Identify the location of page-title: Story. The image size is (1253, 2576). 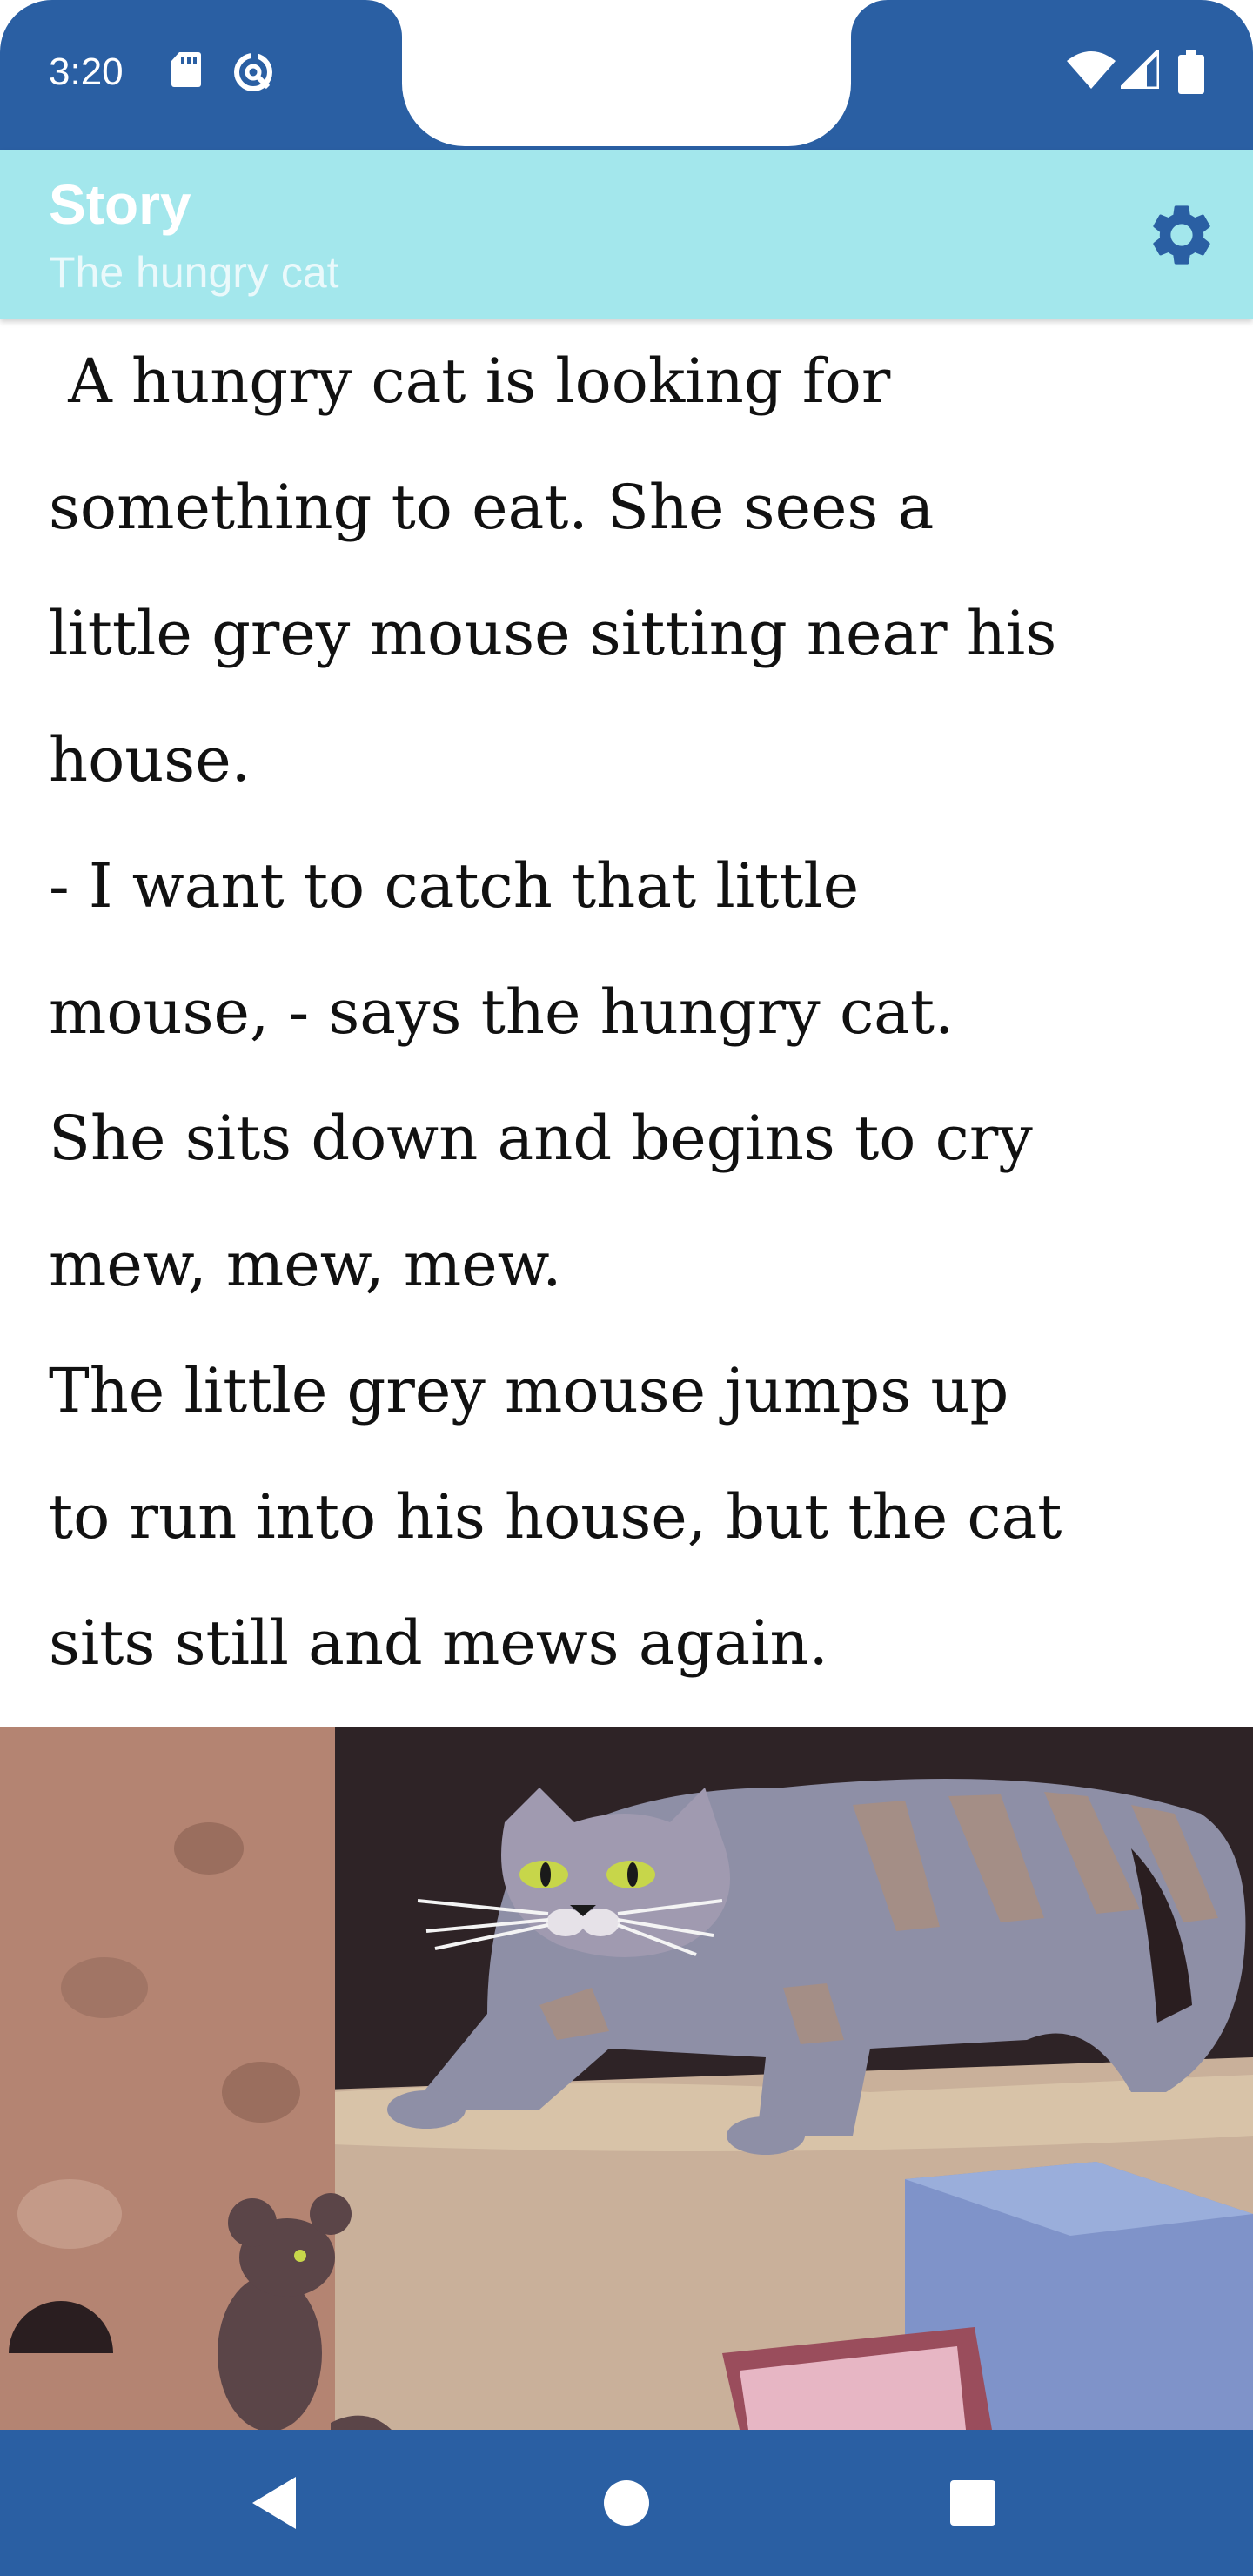
(120, 204).